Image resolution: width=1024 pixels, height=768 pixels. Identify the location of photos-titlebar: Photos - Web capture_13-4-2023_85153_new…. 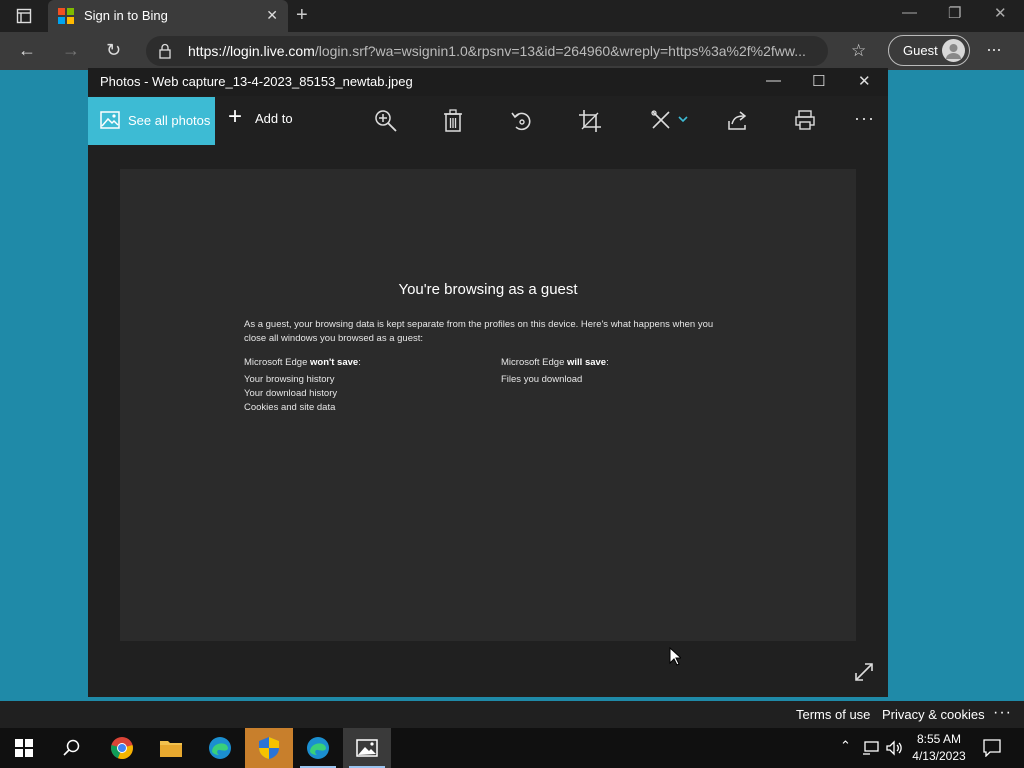
(488, 82).